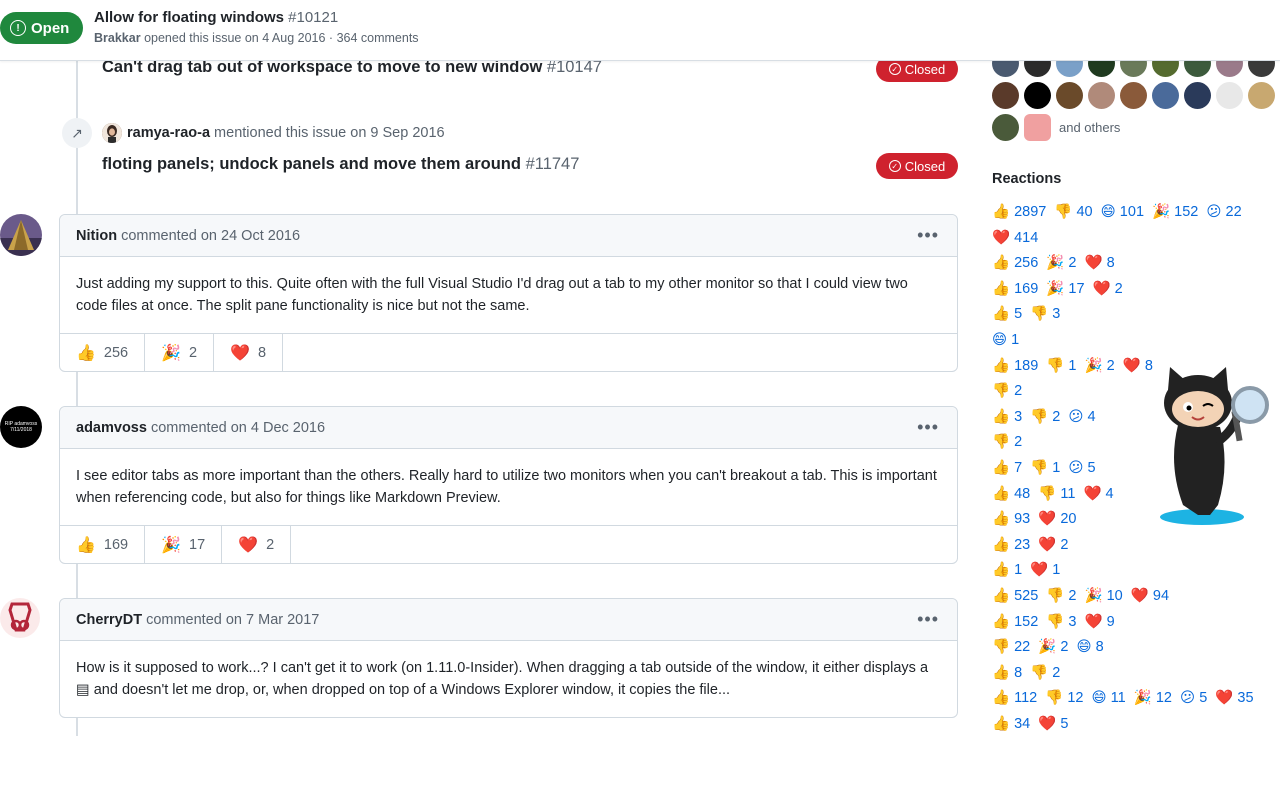 The height and width of the screenshot is (800, 1280). Describe the element at coordinates (96, 236) in the screenshot. I see `comment-author: Nition` at that location.